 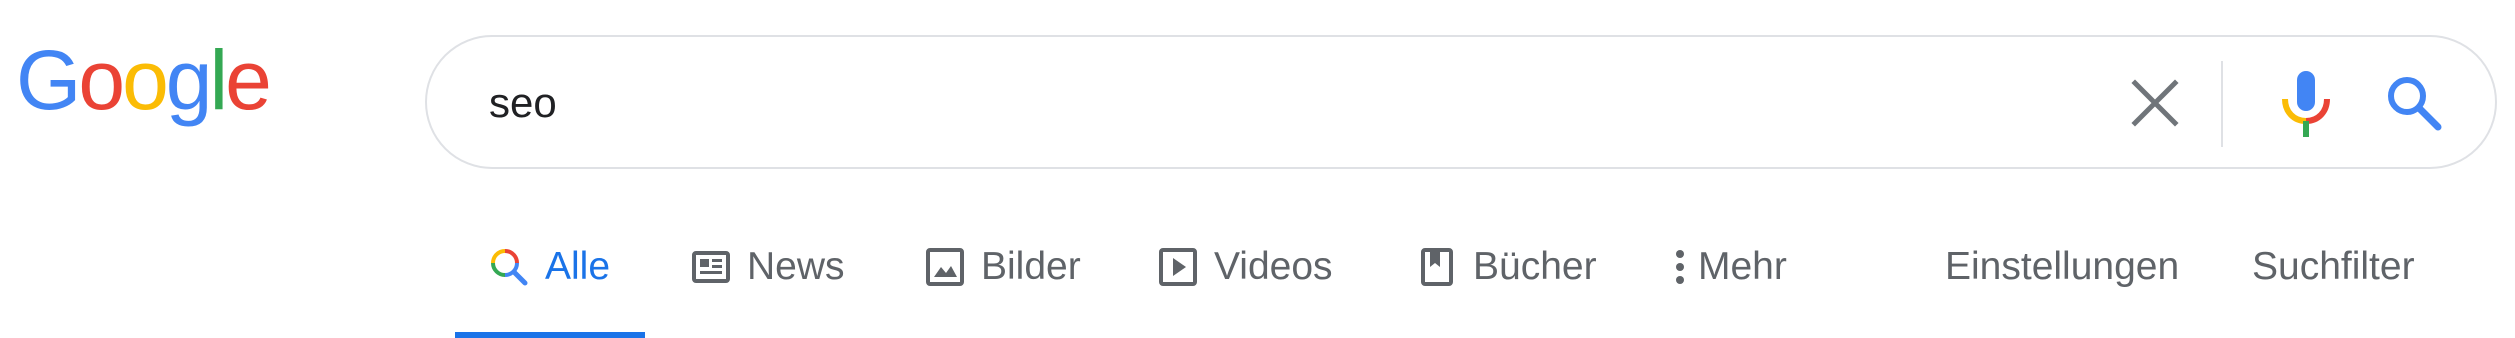 I want to click on tab-videos: Videos, so click(x=1245, y=289).